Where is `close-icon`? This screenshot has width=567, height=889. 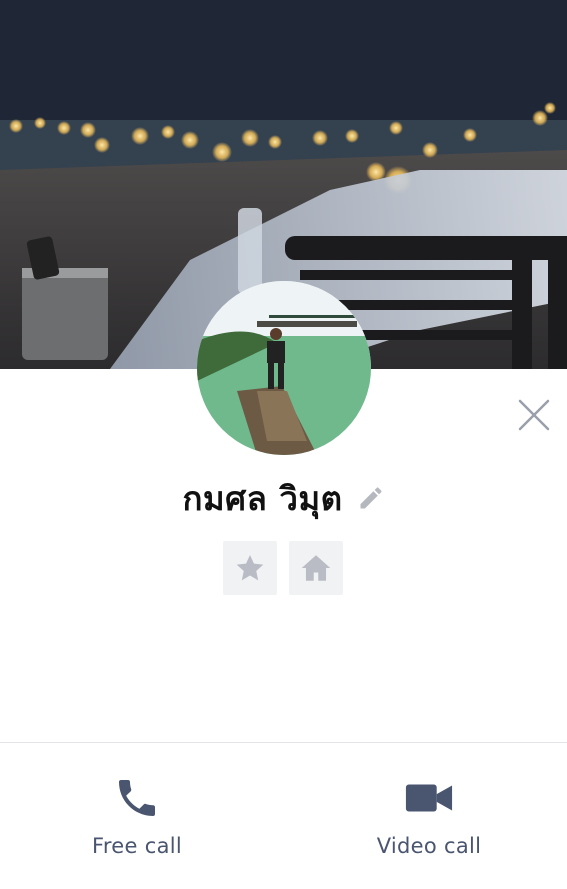 close-icon is located at coordinates (534, 415).